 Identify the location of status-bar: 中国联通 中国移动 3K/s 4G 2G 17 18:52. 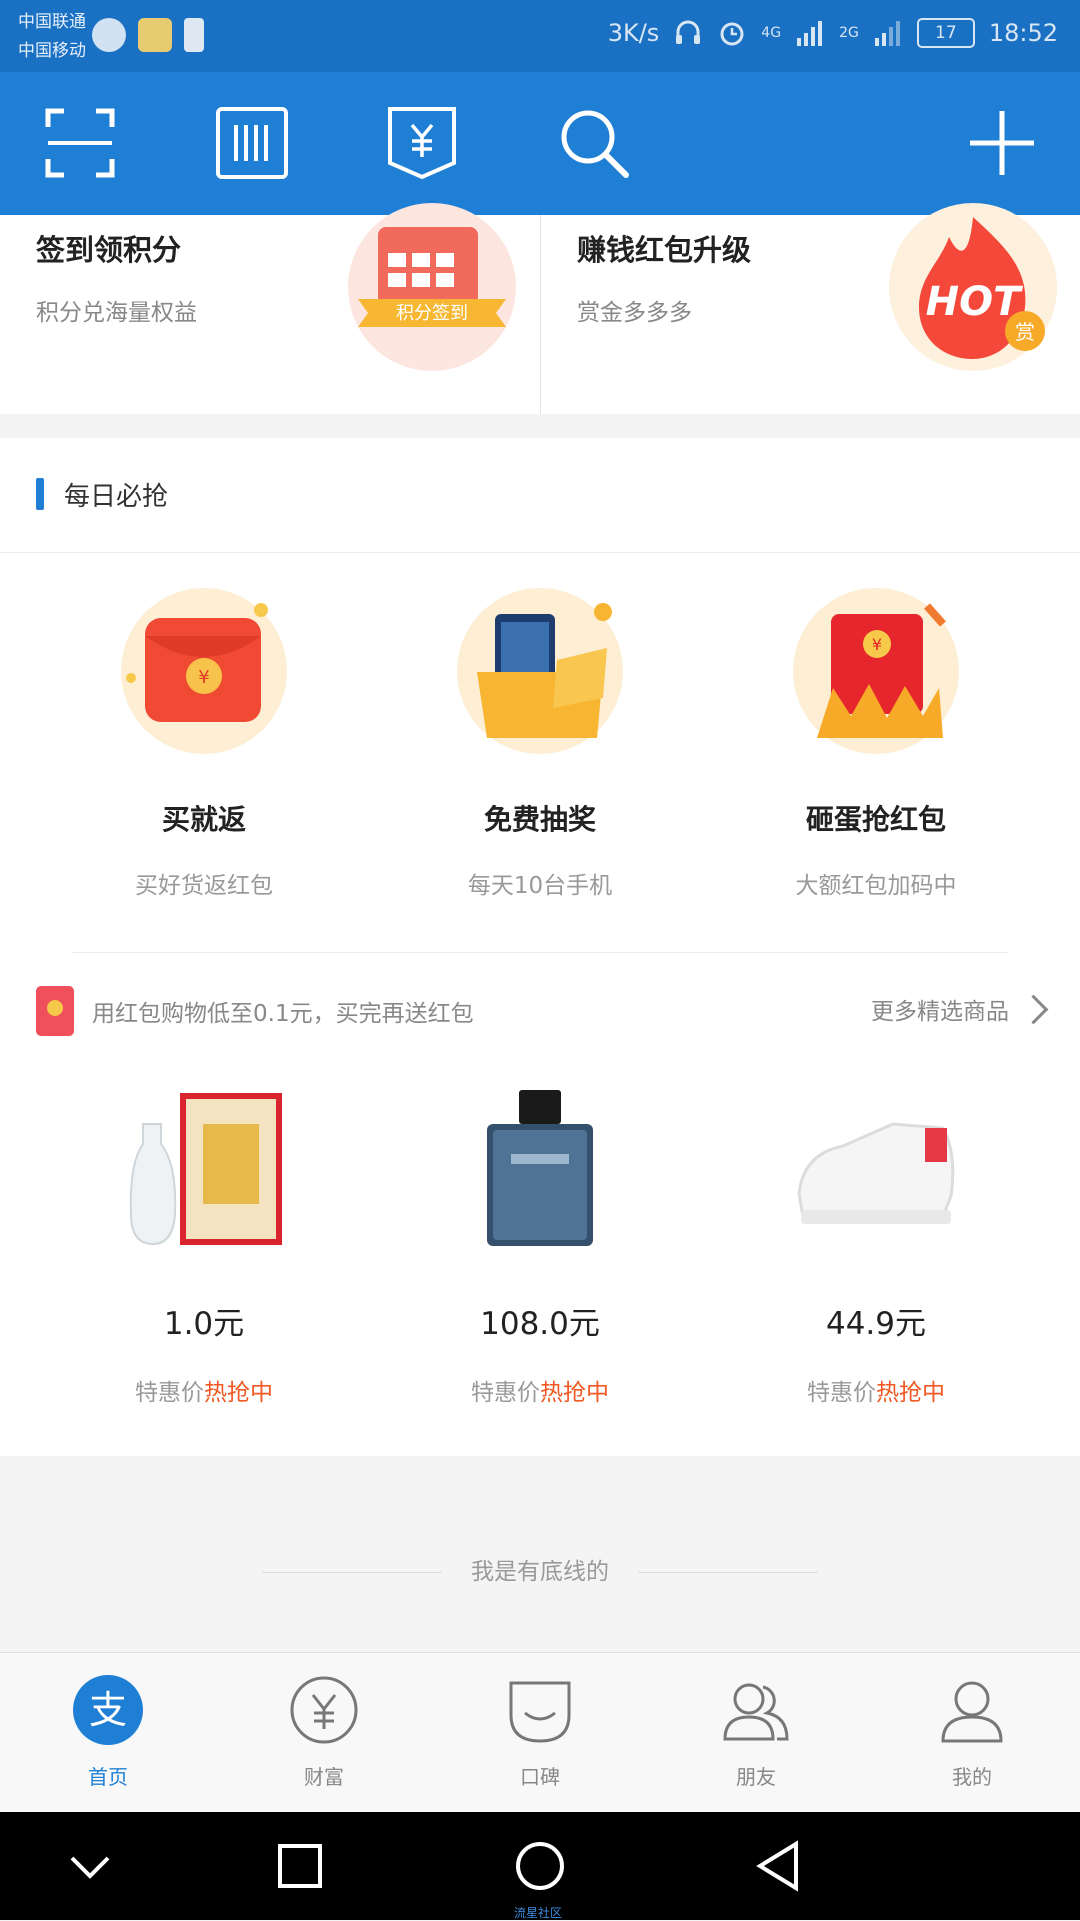
(540, 36).